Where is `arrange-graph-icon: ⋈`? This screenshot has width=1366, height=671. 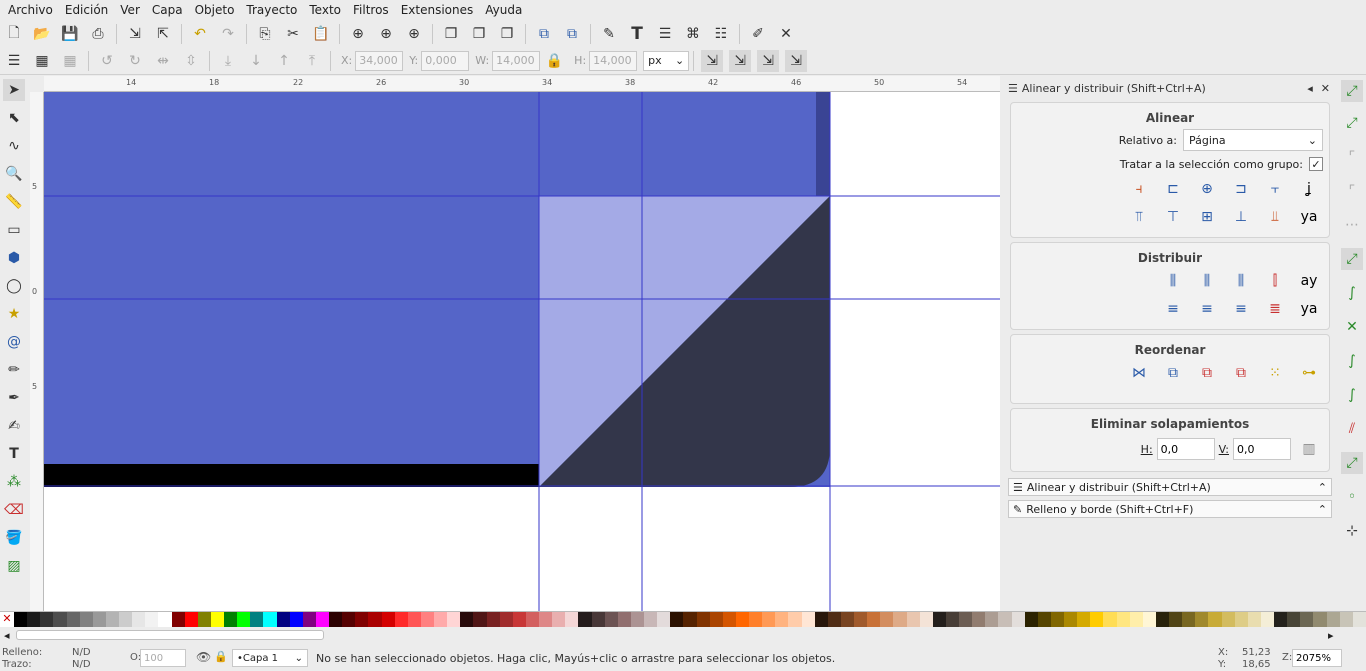
arrange-graph-icon: ⋈ is located at coordinates (1139, 373).